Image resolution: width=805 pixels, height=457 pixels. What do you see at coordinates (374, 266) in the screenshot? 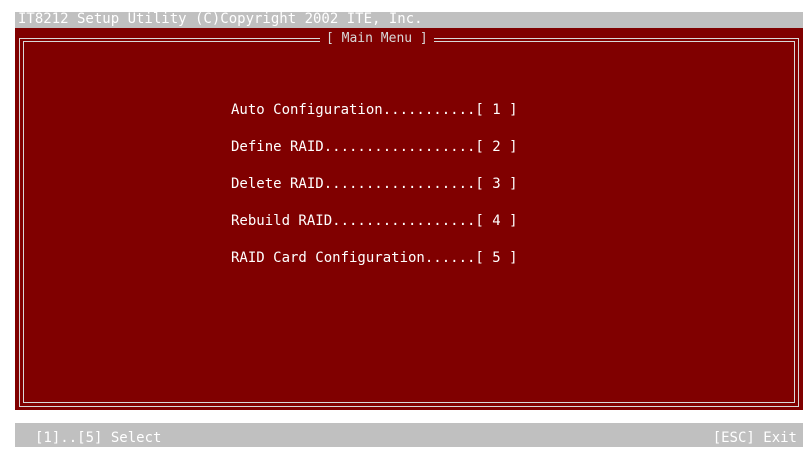
I see `menu-item-raid-card-configuration: RAID Card Configuration......[ 5 ]` at bounding box center [374, 266].